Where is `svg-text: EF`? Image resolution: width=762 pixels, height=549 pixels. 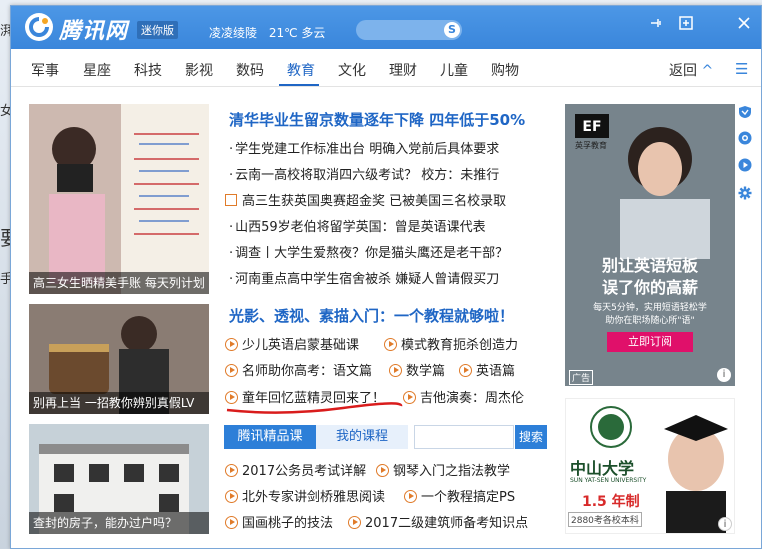 svg-text: EF is located at coordinates (591, 127).